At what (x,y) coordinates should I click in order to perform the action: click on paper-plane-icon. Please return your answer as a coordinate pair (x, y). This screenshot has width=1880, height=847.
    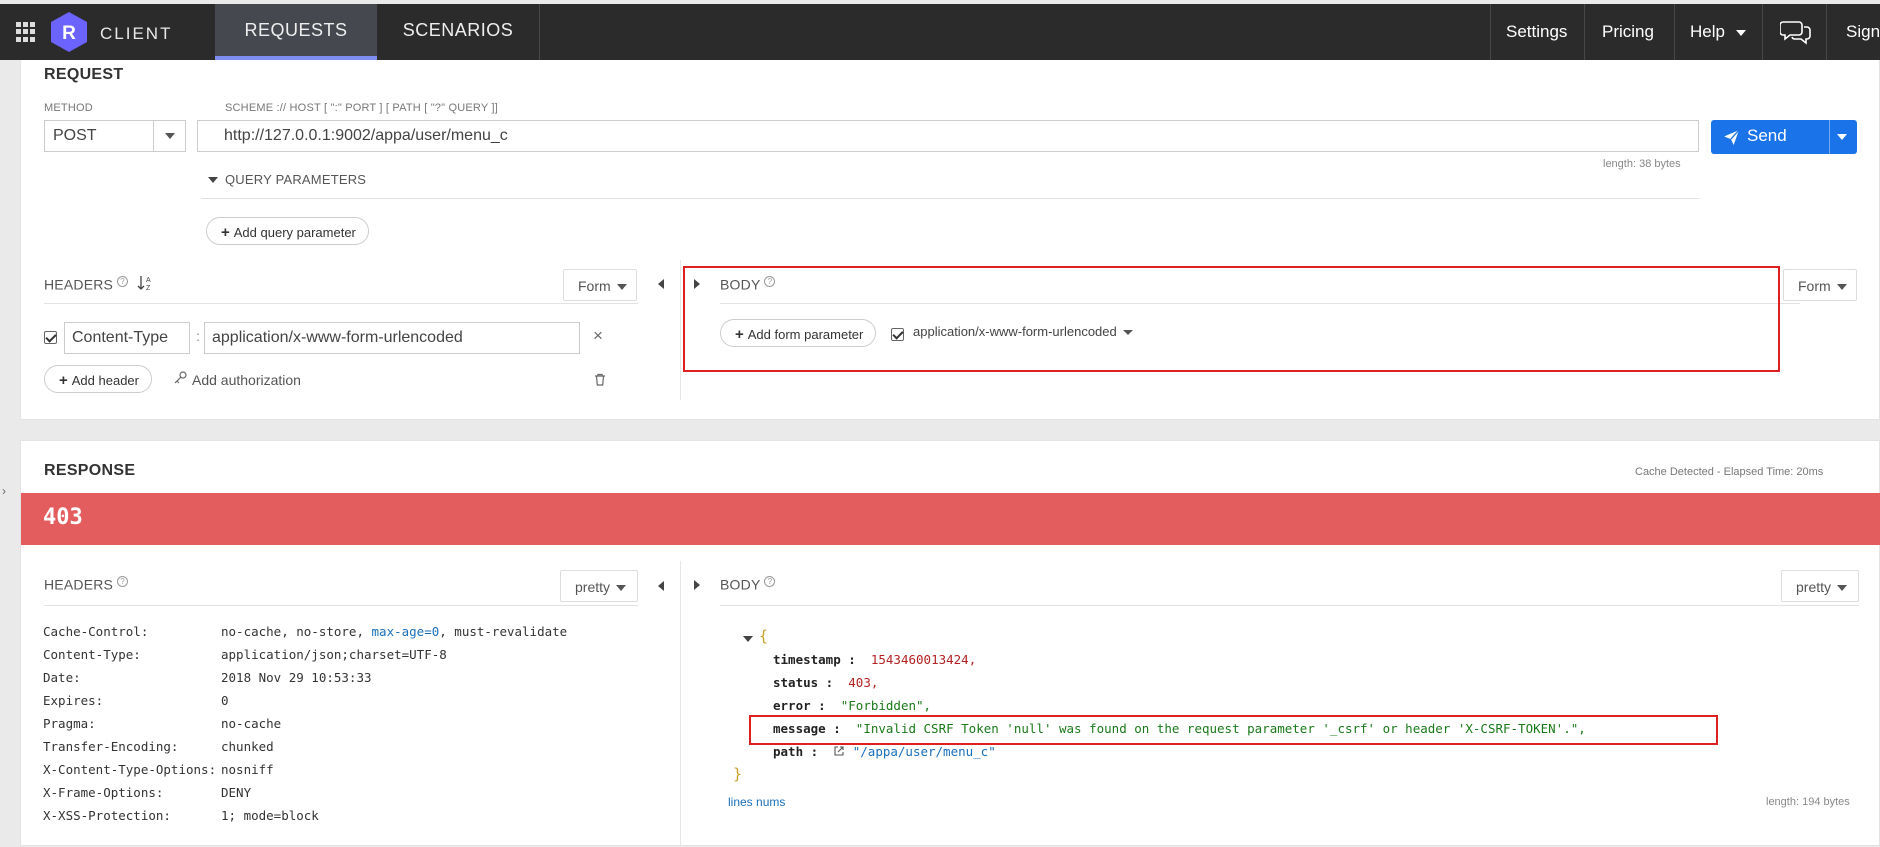
    Looking at the image, I should click on (1732, 137).